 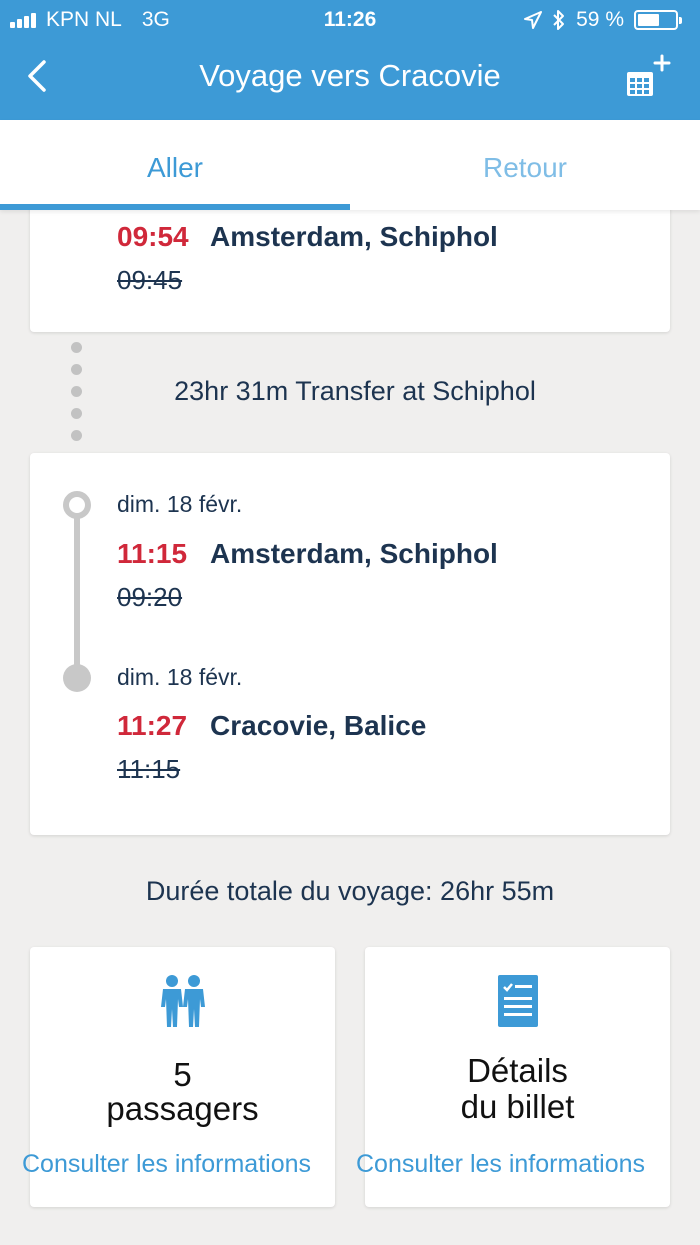 What do you see at coordinates (525, 165) in the screenshot?
I see `tab-retour: Retour` at bounding box center [525, 165].